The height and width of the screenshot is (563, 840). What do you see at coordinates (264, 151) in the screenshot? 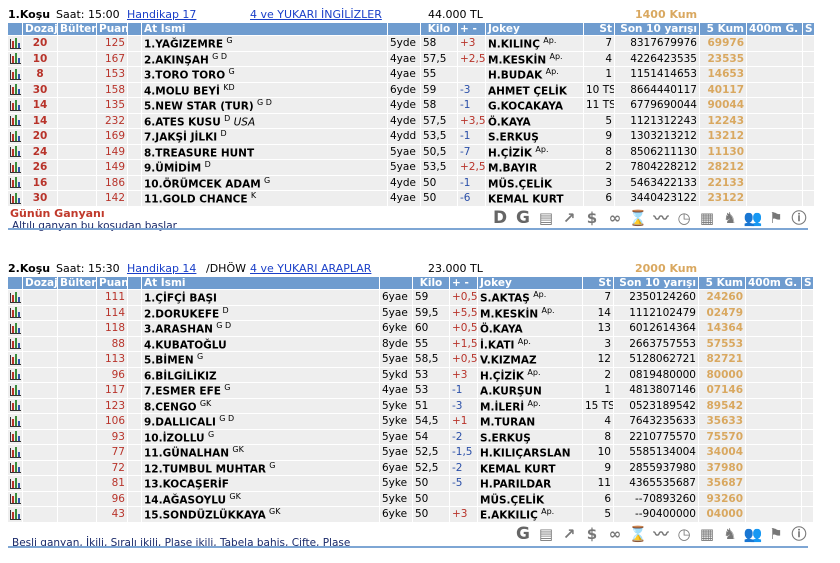
I see `horse-name-cell: 8.TREASURE HUNT` at bounding box center [264, 151].